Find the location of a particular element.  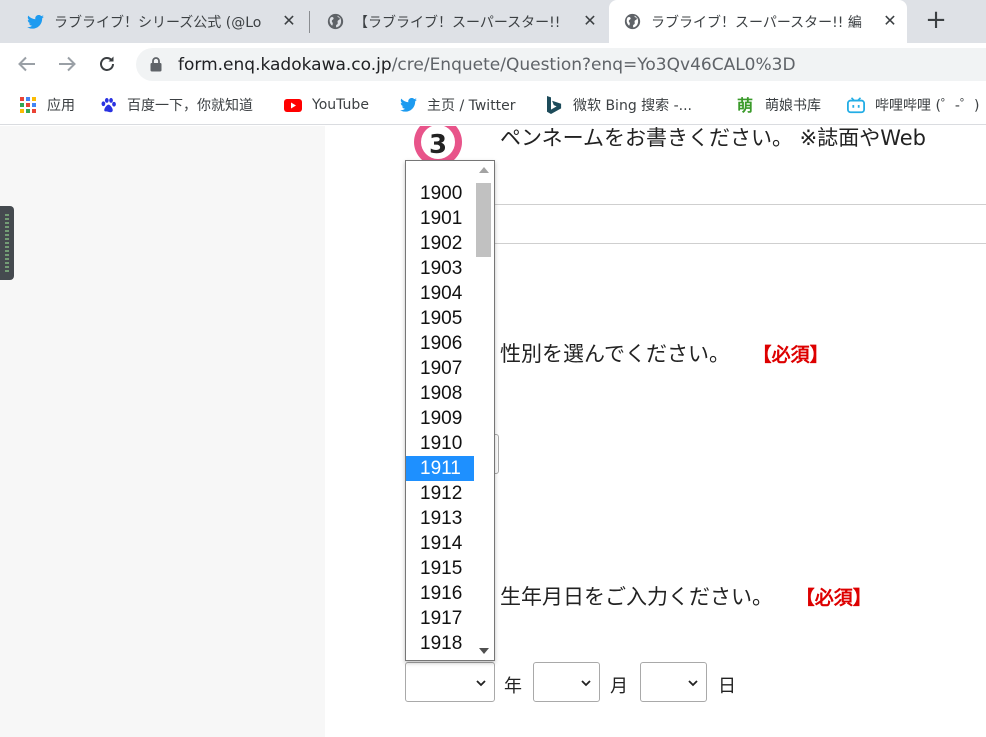

moegirl-icon: 萌 is located at coordinates (746, 105).